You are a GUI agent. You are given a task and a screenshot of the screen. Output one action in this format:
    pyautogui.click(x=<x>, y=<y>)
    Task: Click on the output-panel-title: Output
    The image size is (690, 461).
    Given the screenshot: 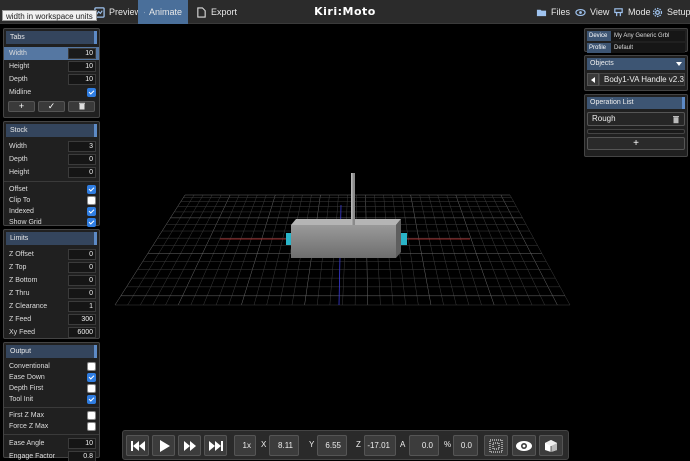 What is the action you would take?
    pyautogui.click(x=51, y=351)
    